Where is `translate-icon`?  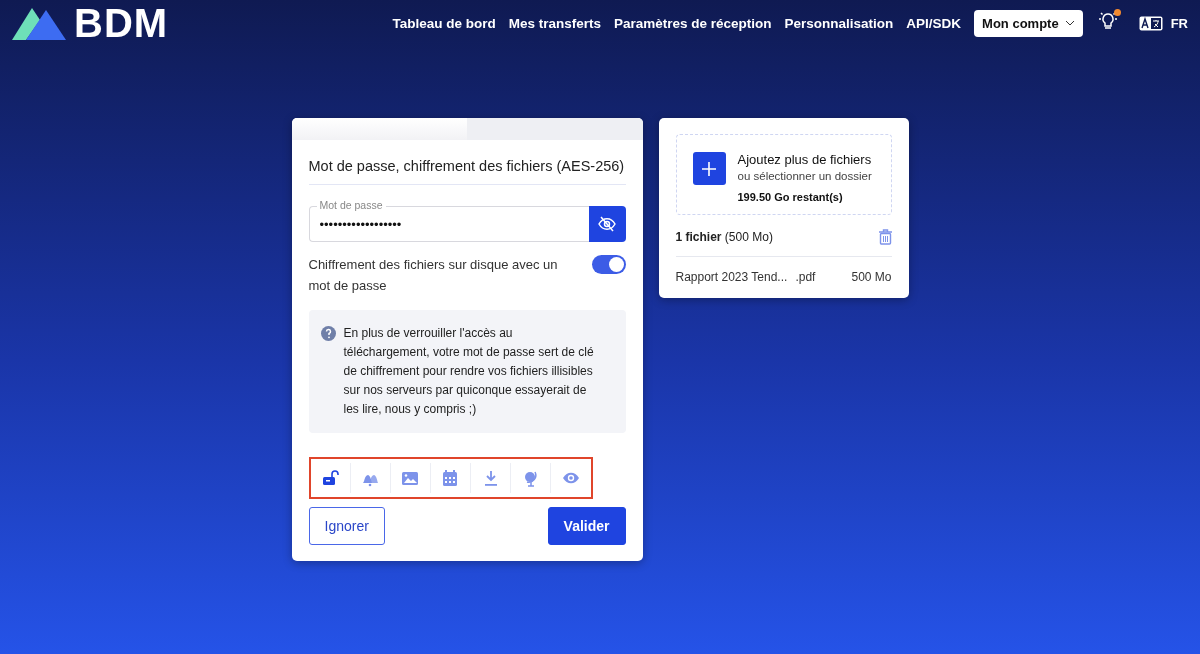 translate-icon is located at coordinates (1150, 23).